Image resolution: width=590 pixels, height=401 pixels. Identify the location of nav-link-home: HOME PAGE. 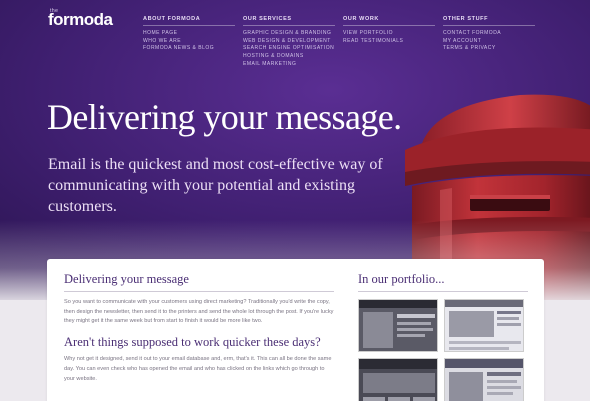
(189, 34).